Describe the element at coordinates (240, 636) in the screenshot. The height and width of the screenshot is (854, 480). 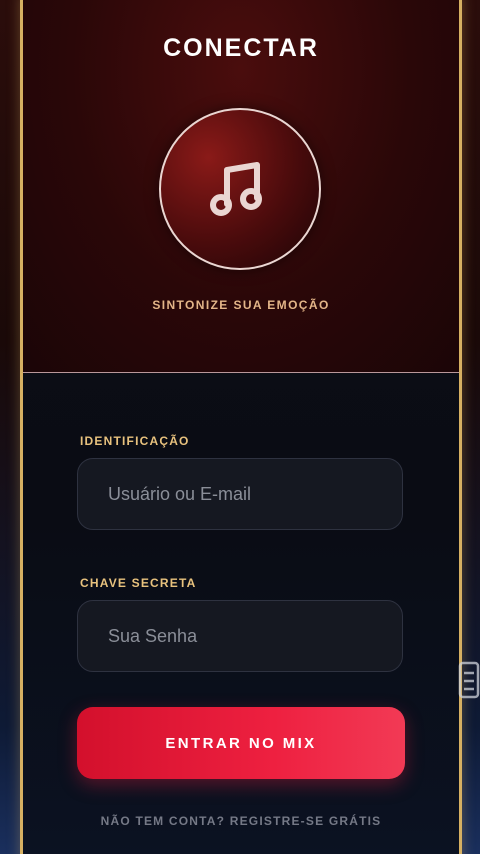
I see `password-input` at that location.